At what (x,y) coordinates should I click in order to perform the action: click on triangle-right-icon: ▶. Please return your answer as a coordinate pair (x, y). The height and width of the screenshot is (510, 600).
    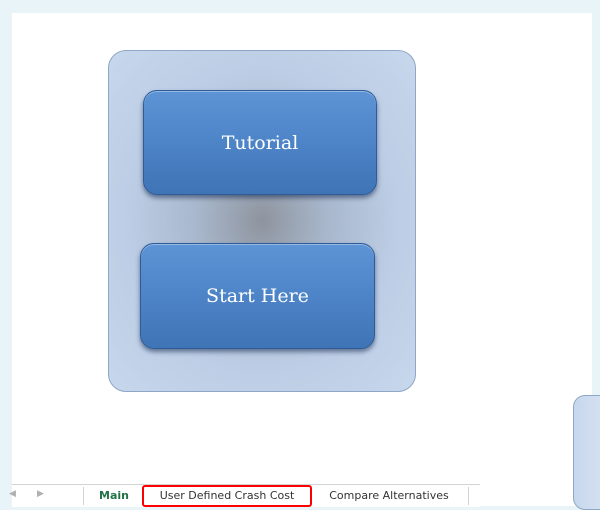
    Looking at the image, I should click on (40, 494).